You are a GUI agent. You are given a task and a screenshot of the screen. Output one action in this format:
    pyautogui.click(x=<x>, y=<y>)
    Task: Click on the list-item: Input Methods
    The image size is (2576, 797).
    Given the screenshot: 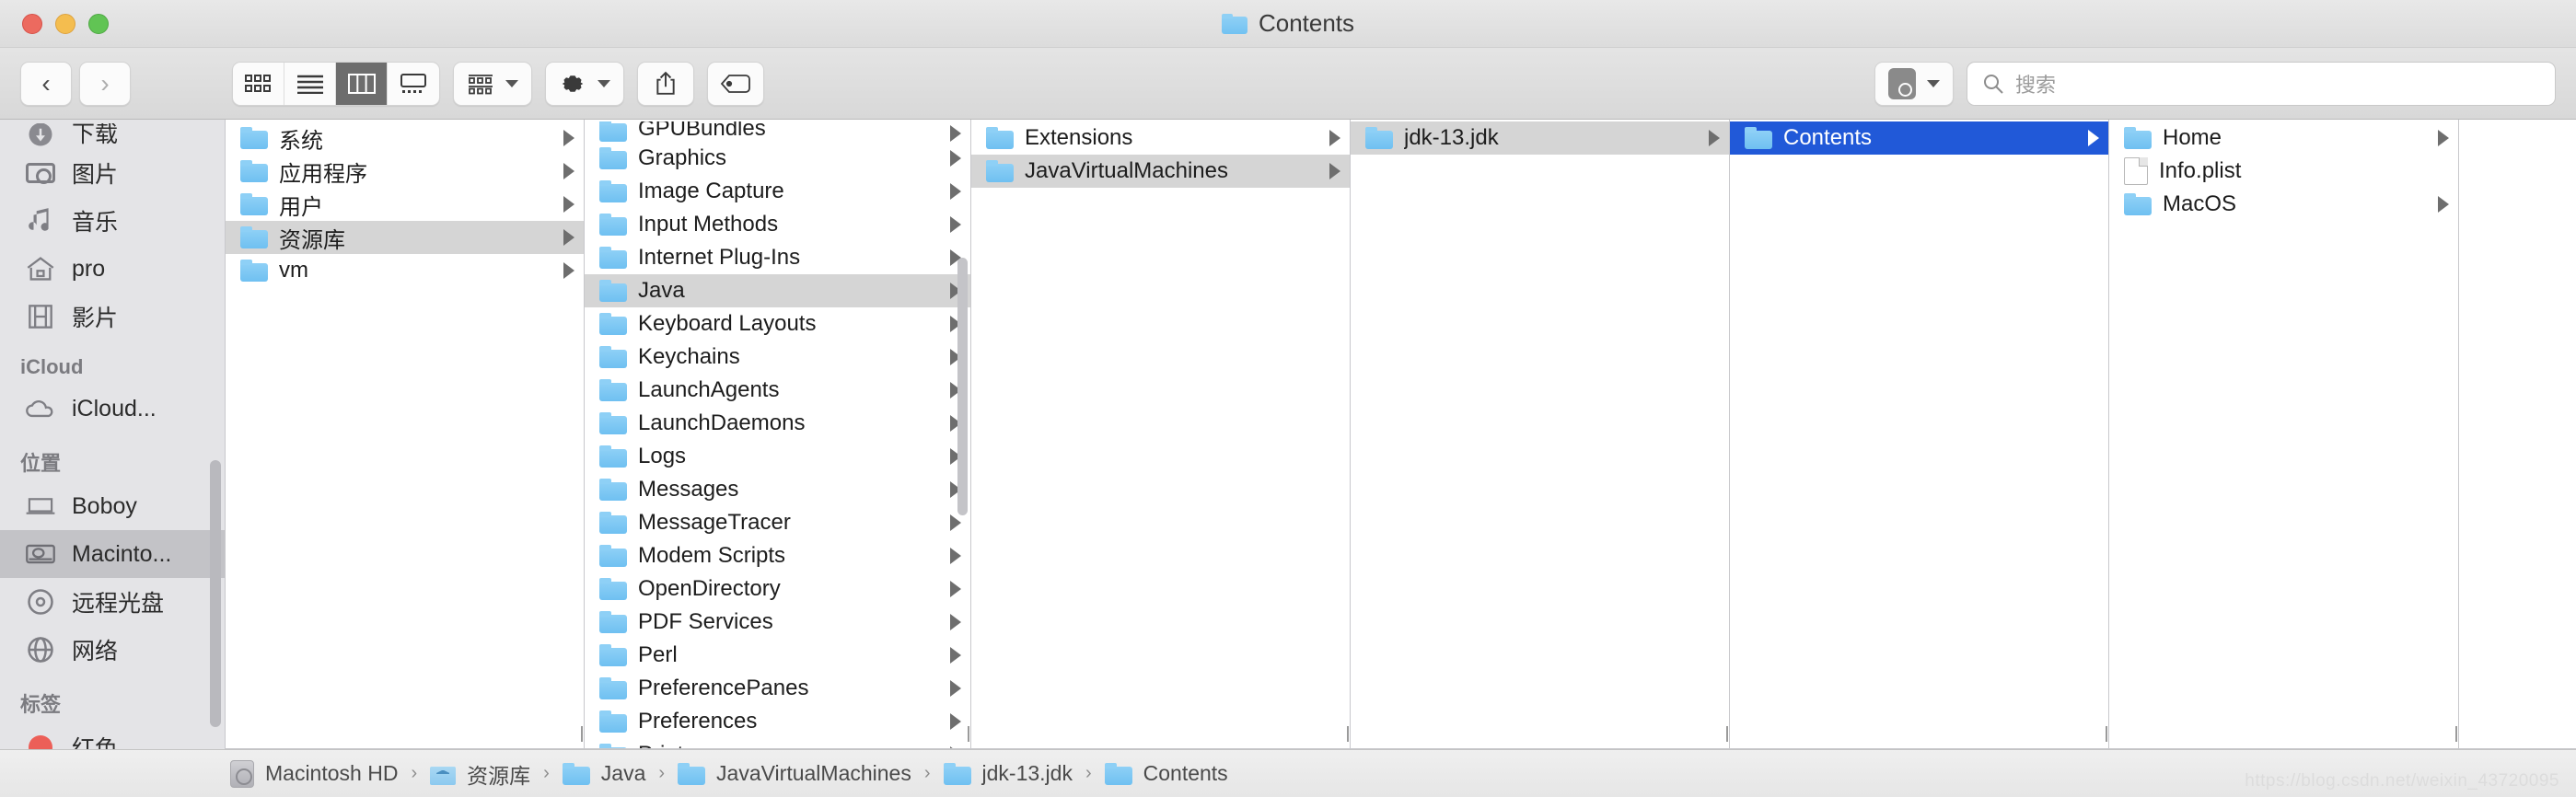 What is the action you would take?
    pyautogui.click(x=777, y=224)
    